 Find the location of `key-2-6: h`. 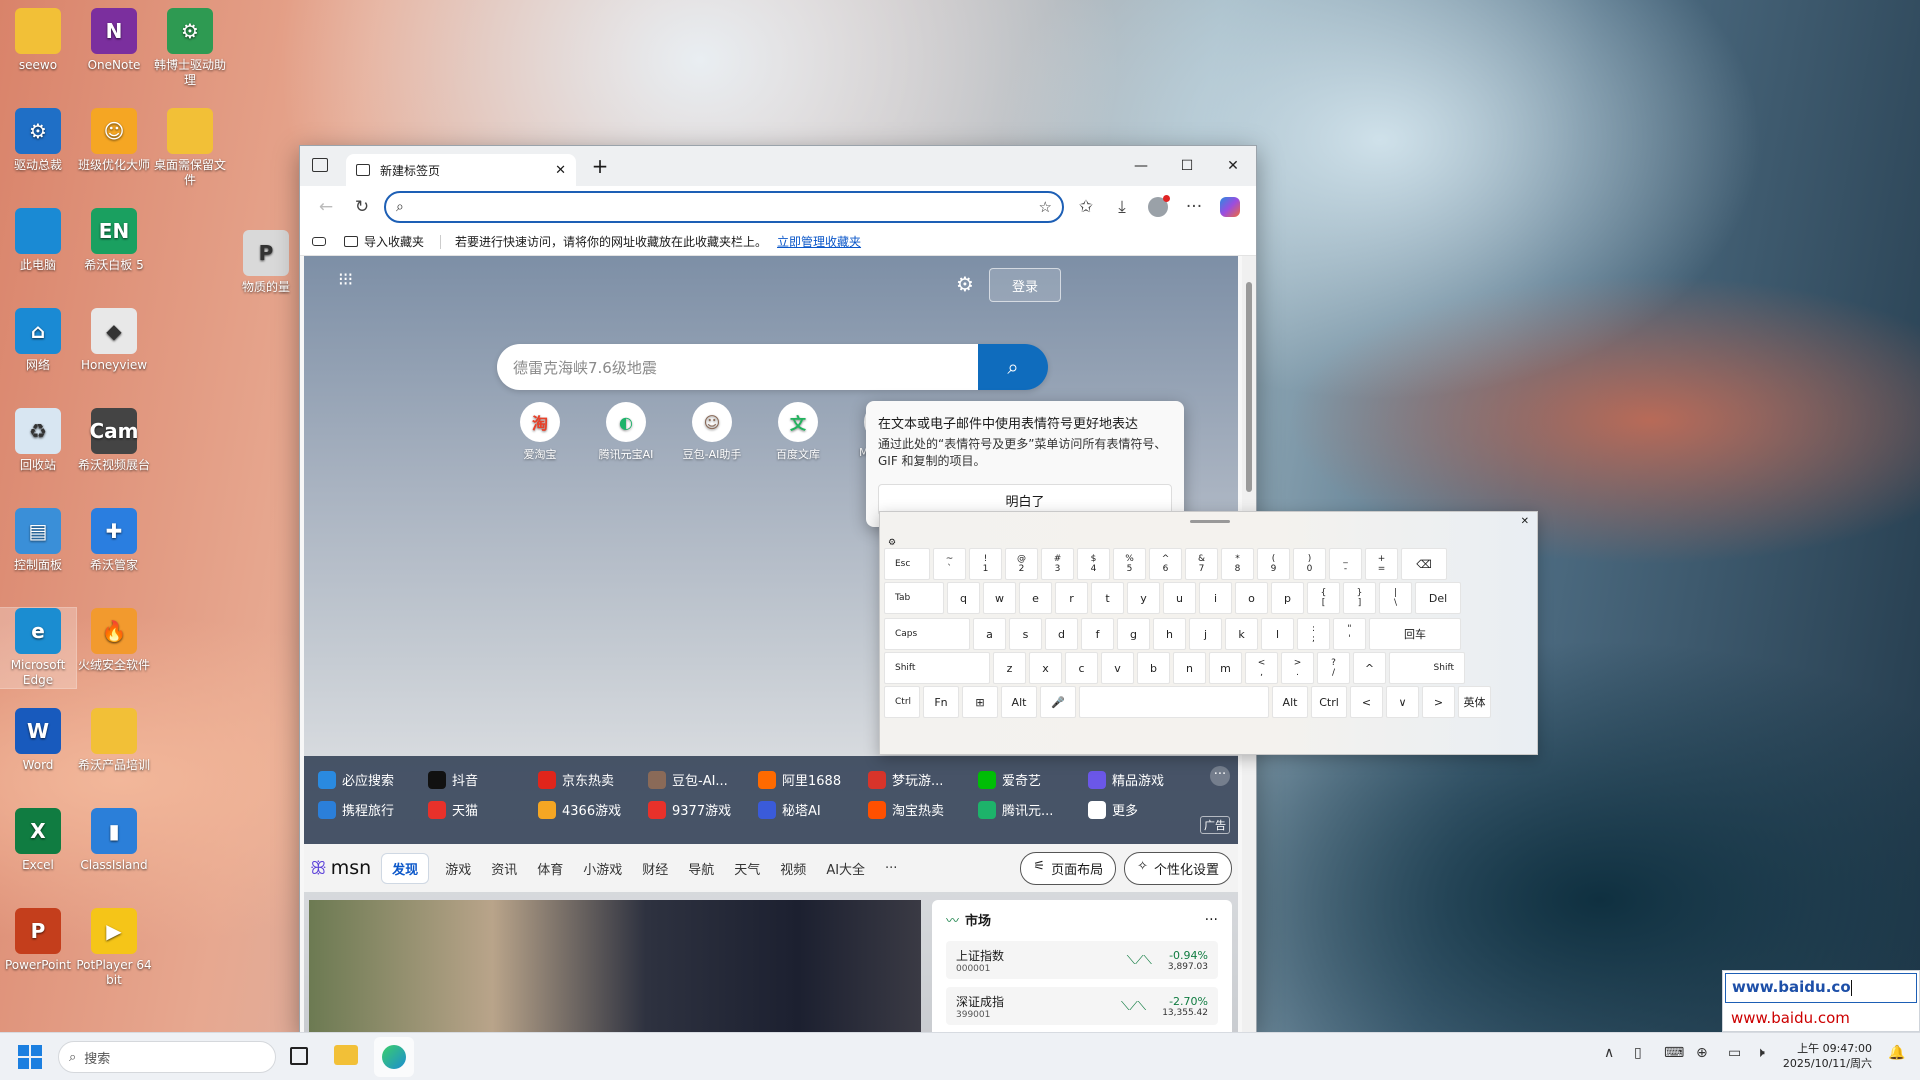

key-2-6: h is located at coordinates (1169, 634).